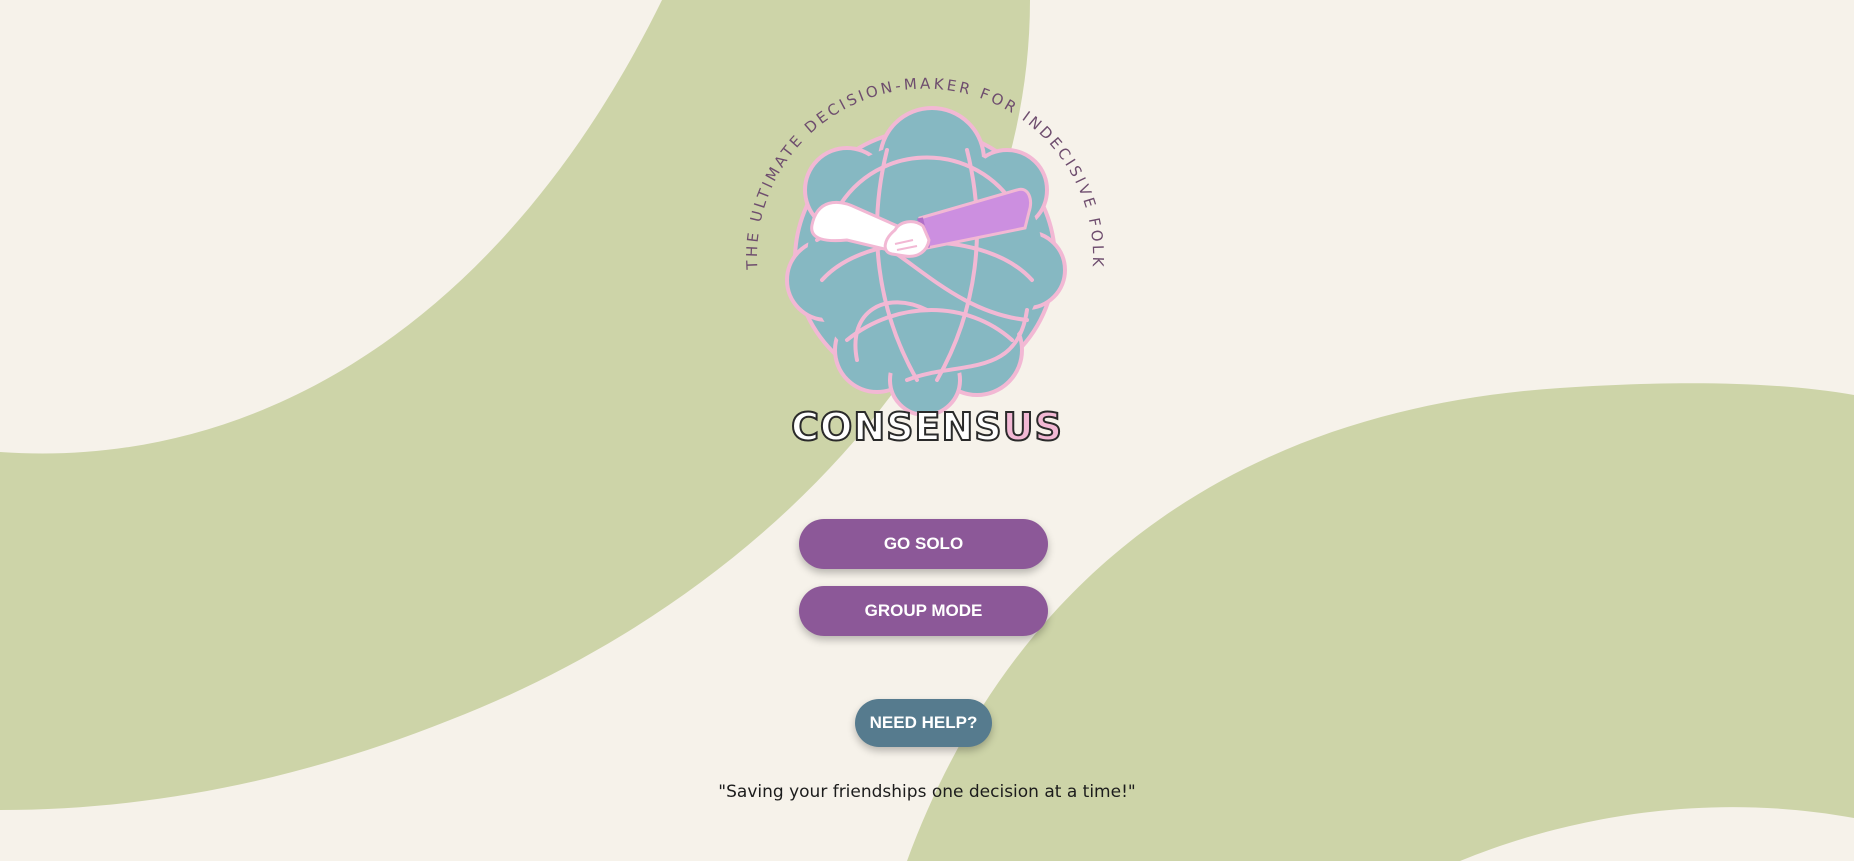 The width and height of the screenshot is (1854, 861). What do you see at coordinates (1032, 427) in the screenshot?
I see `wordmark-accent: US` at bounding box center [1032, 427].